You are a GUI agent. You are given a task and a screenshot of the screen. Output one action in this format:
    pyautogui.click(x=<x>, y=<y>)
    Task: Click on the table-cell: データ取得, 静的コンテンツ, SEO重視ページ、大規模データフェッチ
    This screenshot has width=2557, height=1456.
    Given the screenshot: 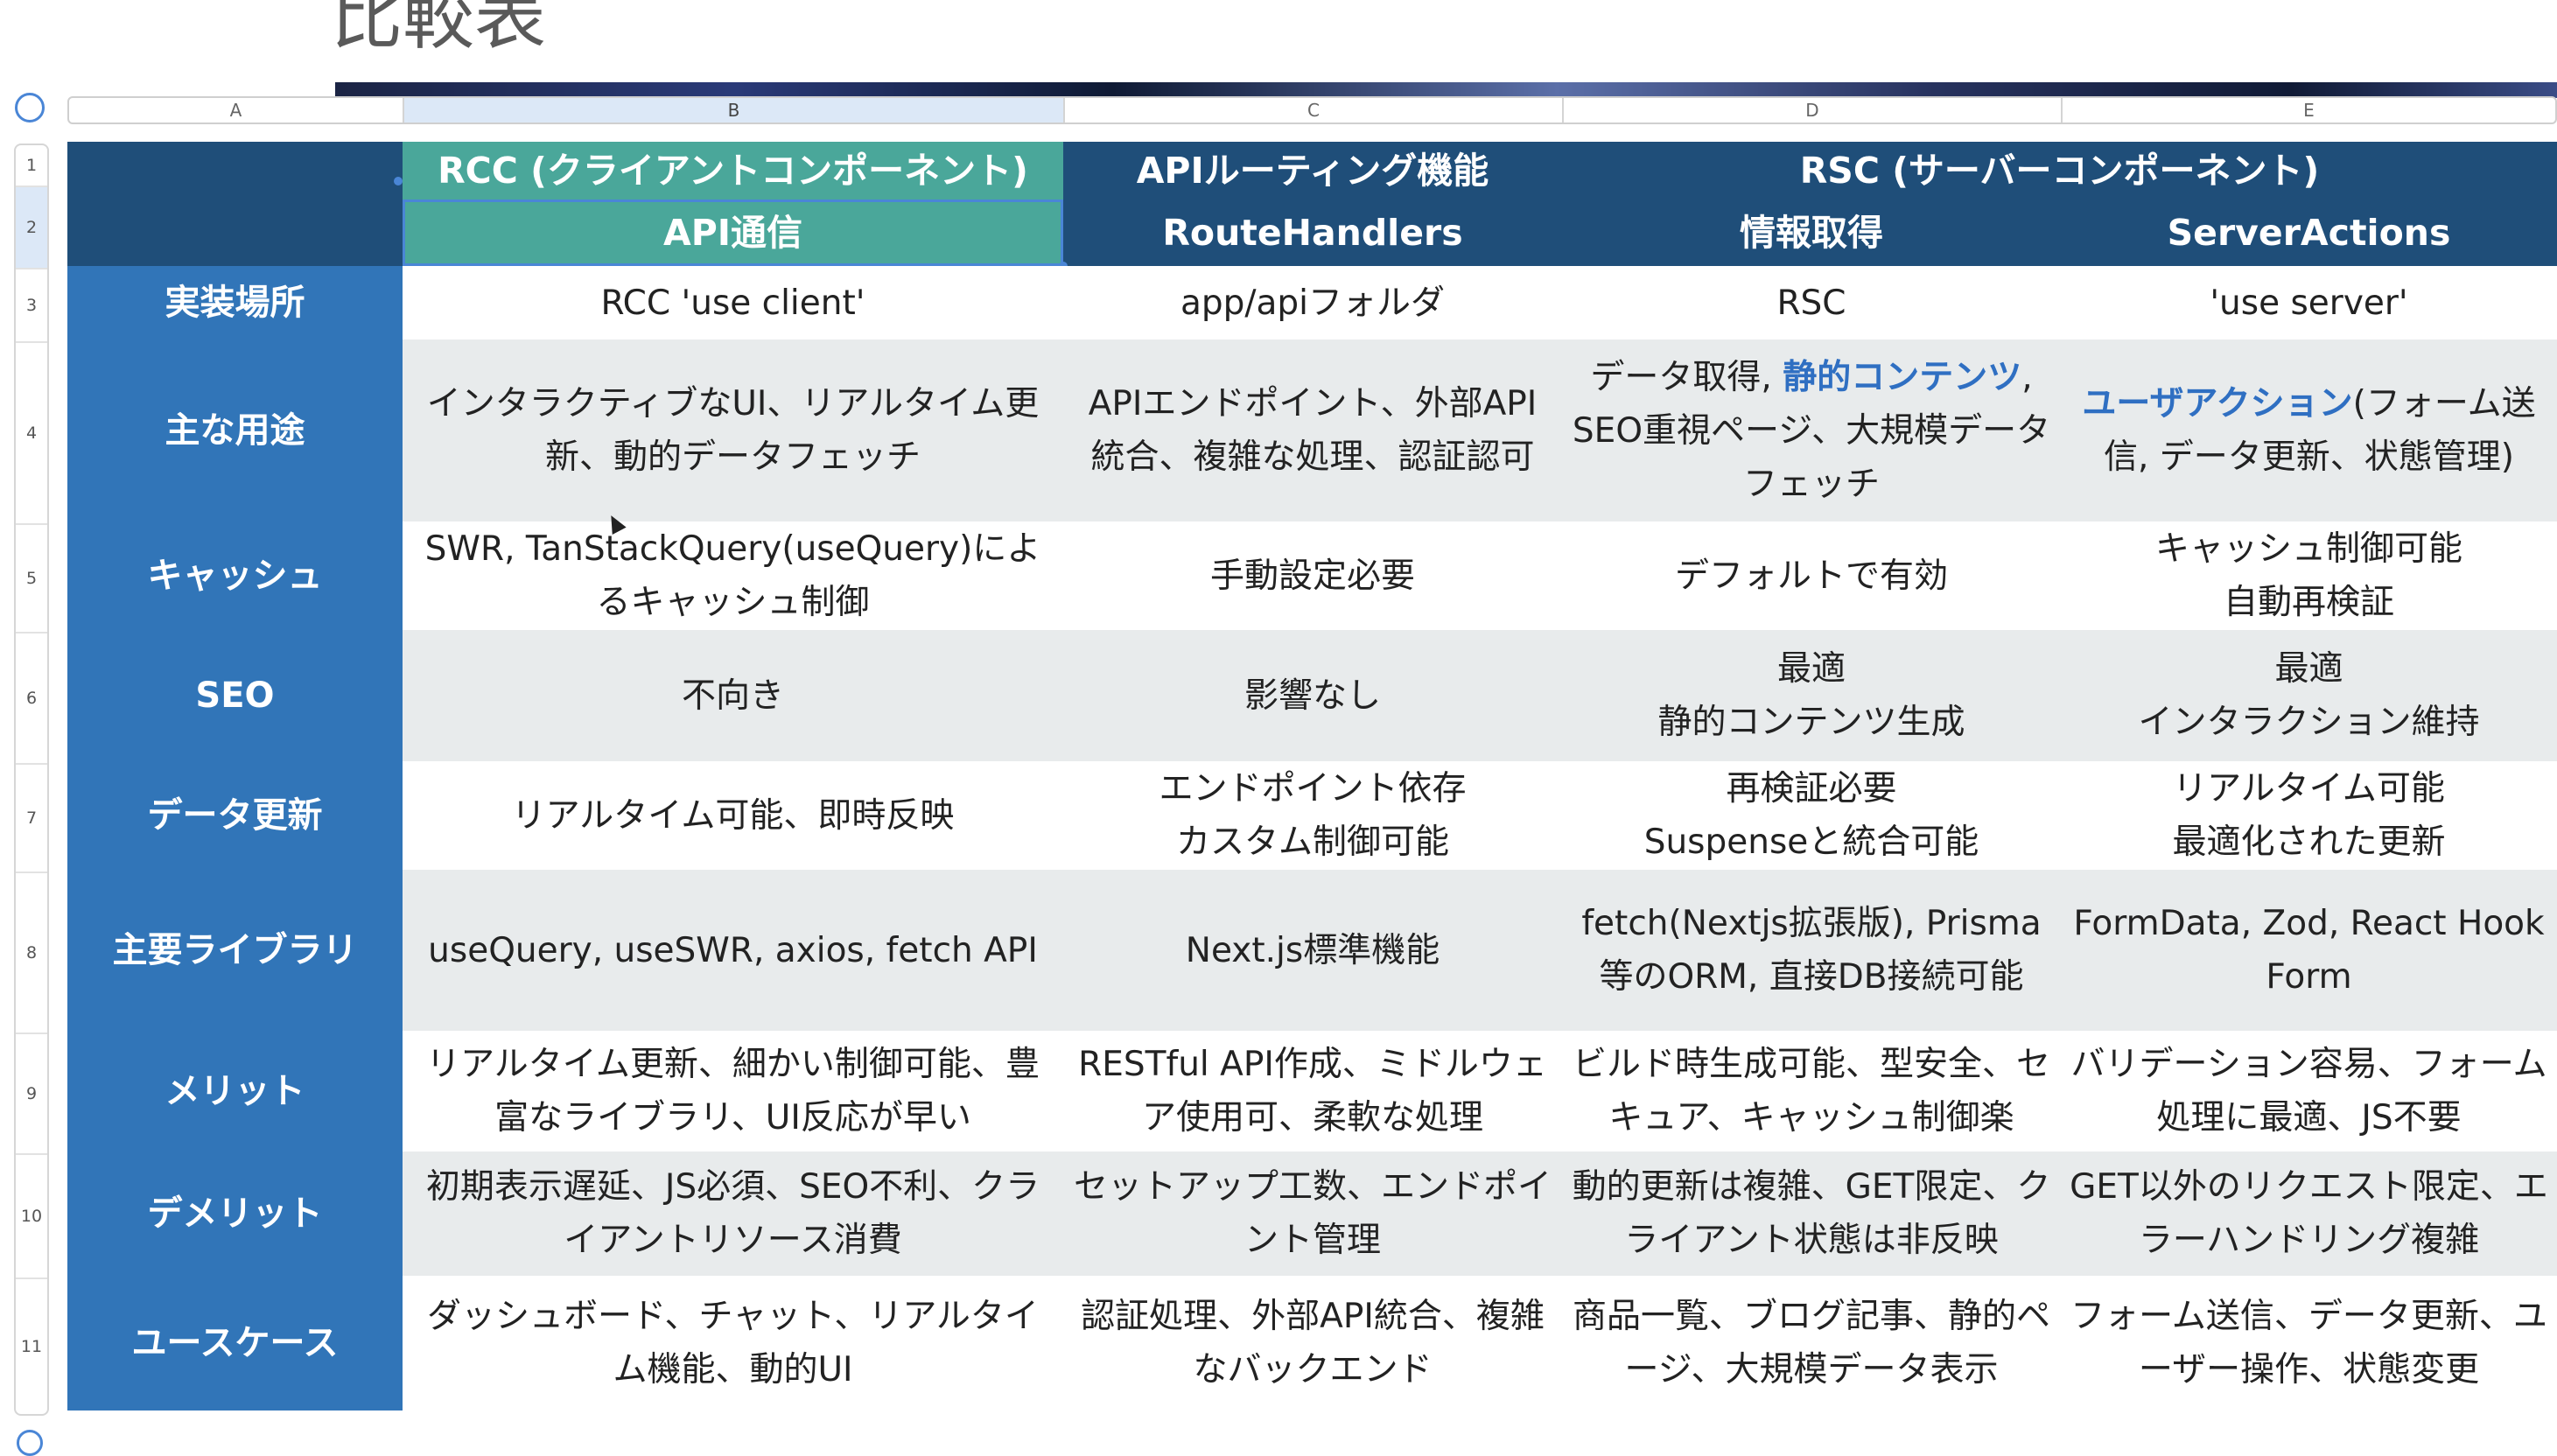 What is the action you would take?
    pyautogui.click(x=1811, y=431)
    